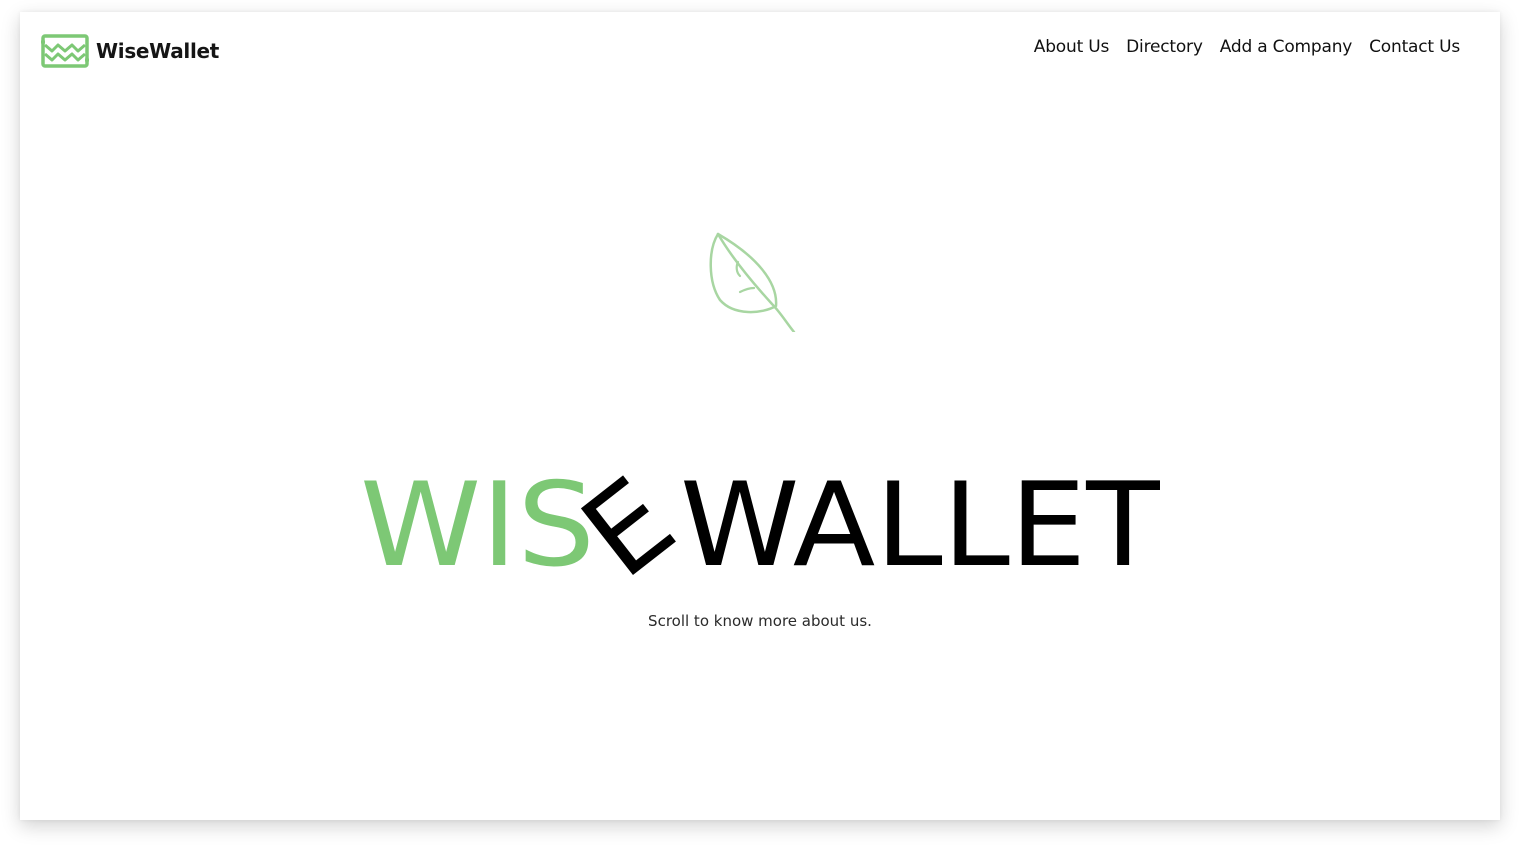 Image resolution: width=1520 pixels, height=848 pixels. I want to click on hero-wordmark: WIS E WALLET, so click(760, 529).